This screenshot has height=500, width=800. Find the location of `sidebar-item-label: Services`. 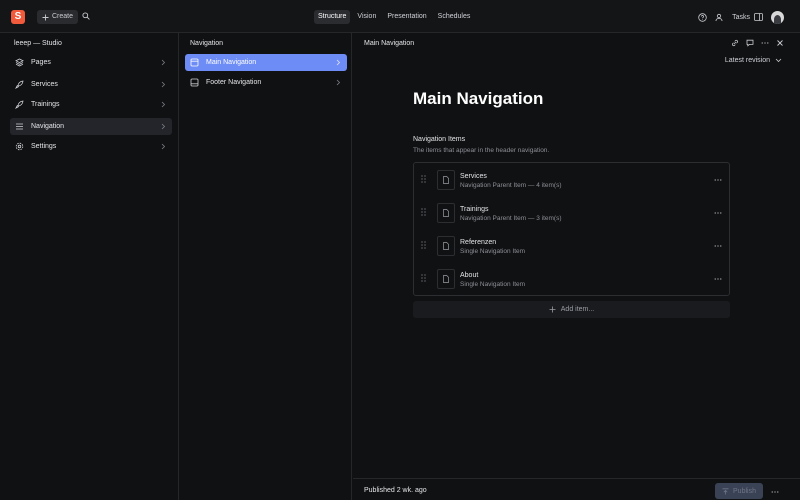

sidebar-item-label: Services is located at coordinates (44, 84).